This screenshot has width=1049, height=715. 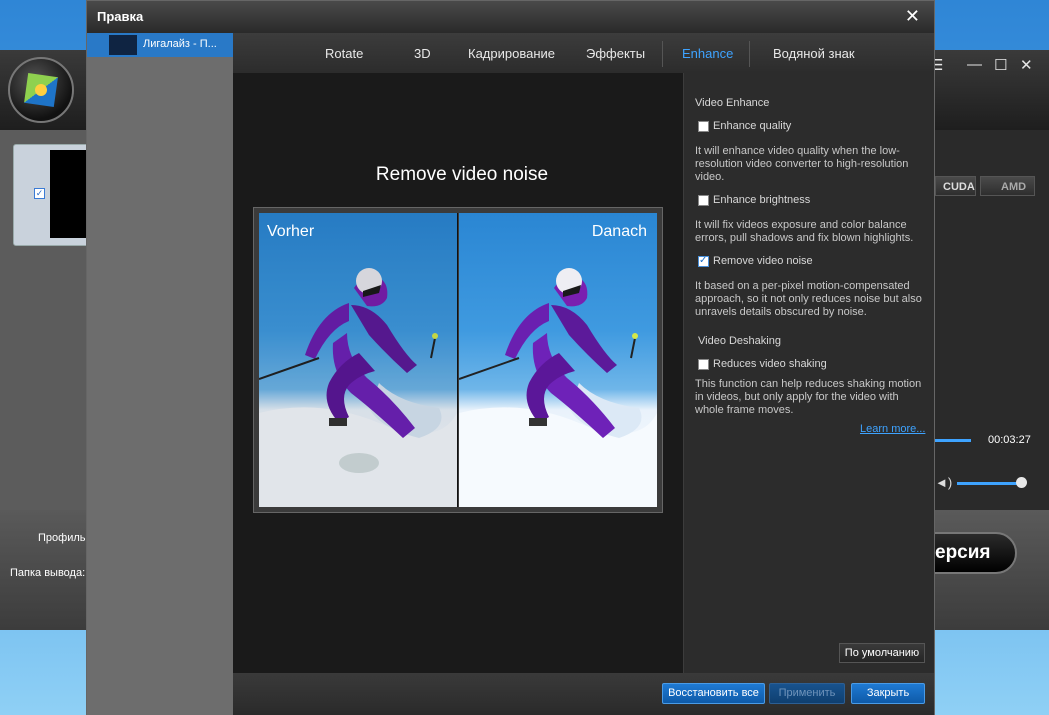 What do you see at coordinates (462, 174) in the screenshot?
I see `preview-title: Remove video noise` at bounding box center [462, 174].